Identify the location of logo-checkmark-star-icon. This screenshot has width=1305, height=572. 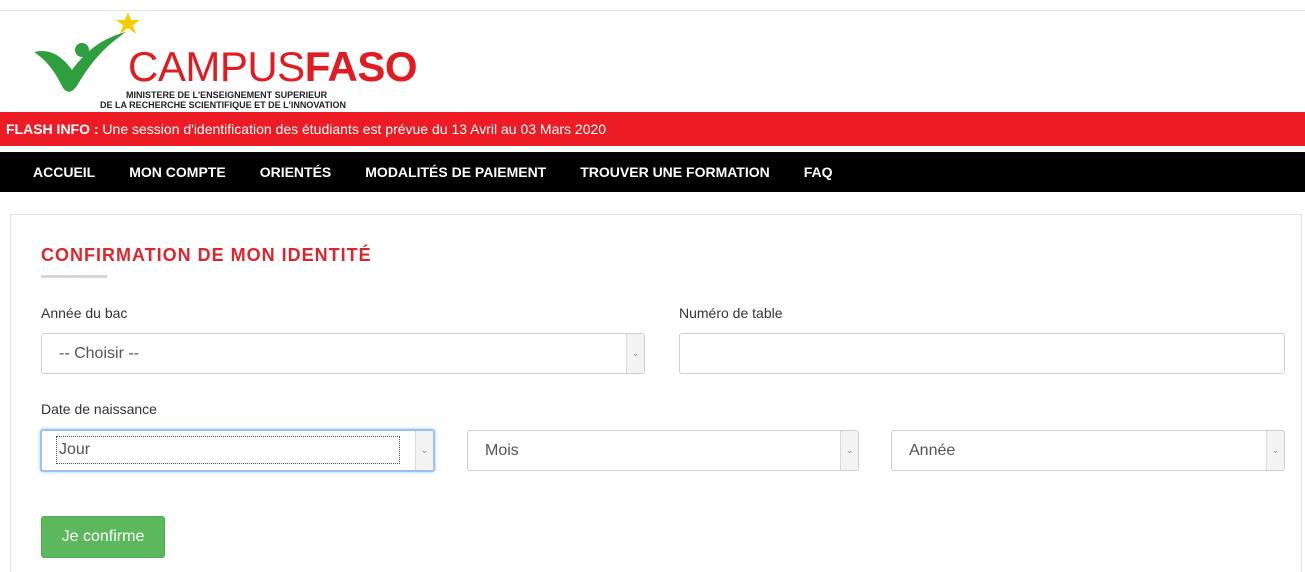
(87, 52).